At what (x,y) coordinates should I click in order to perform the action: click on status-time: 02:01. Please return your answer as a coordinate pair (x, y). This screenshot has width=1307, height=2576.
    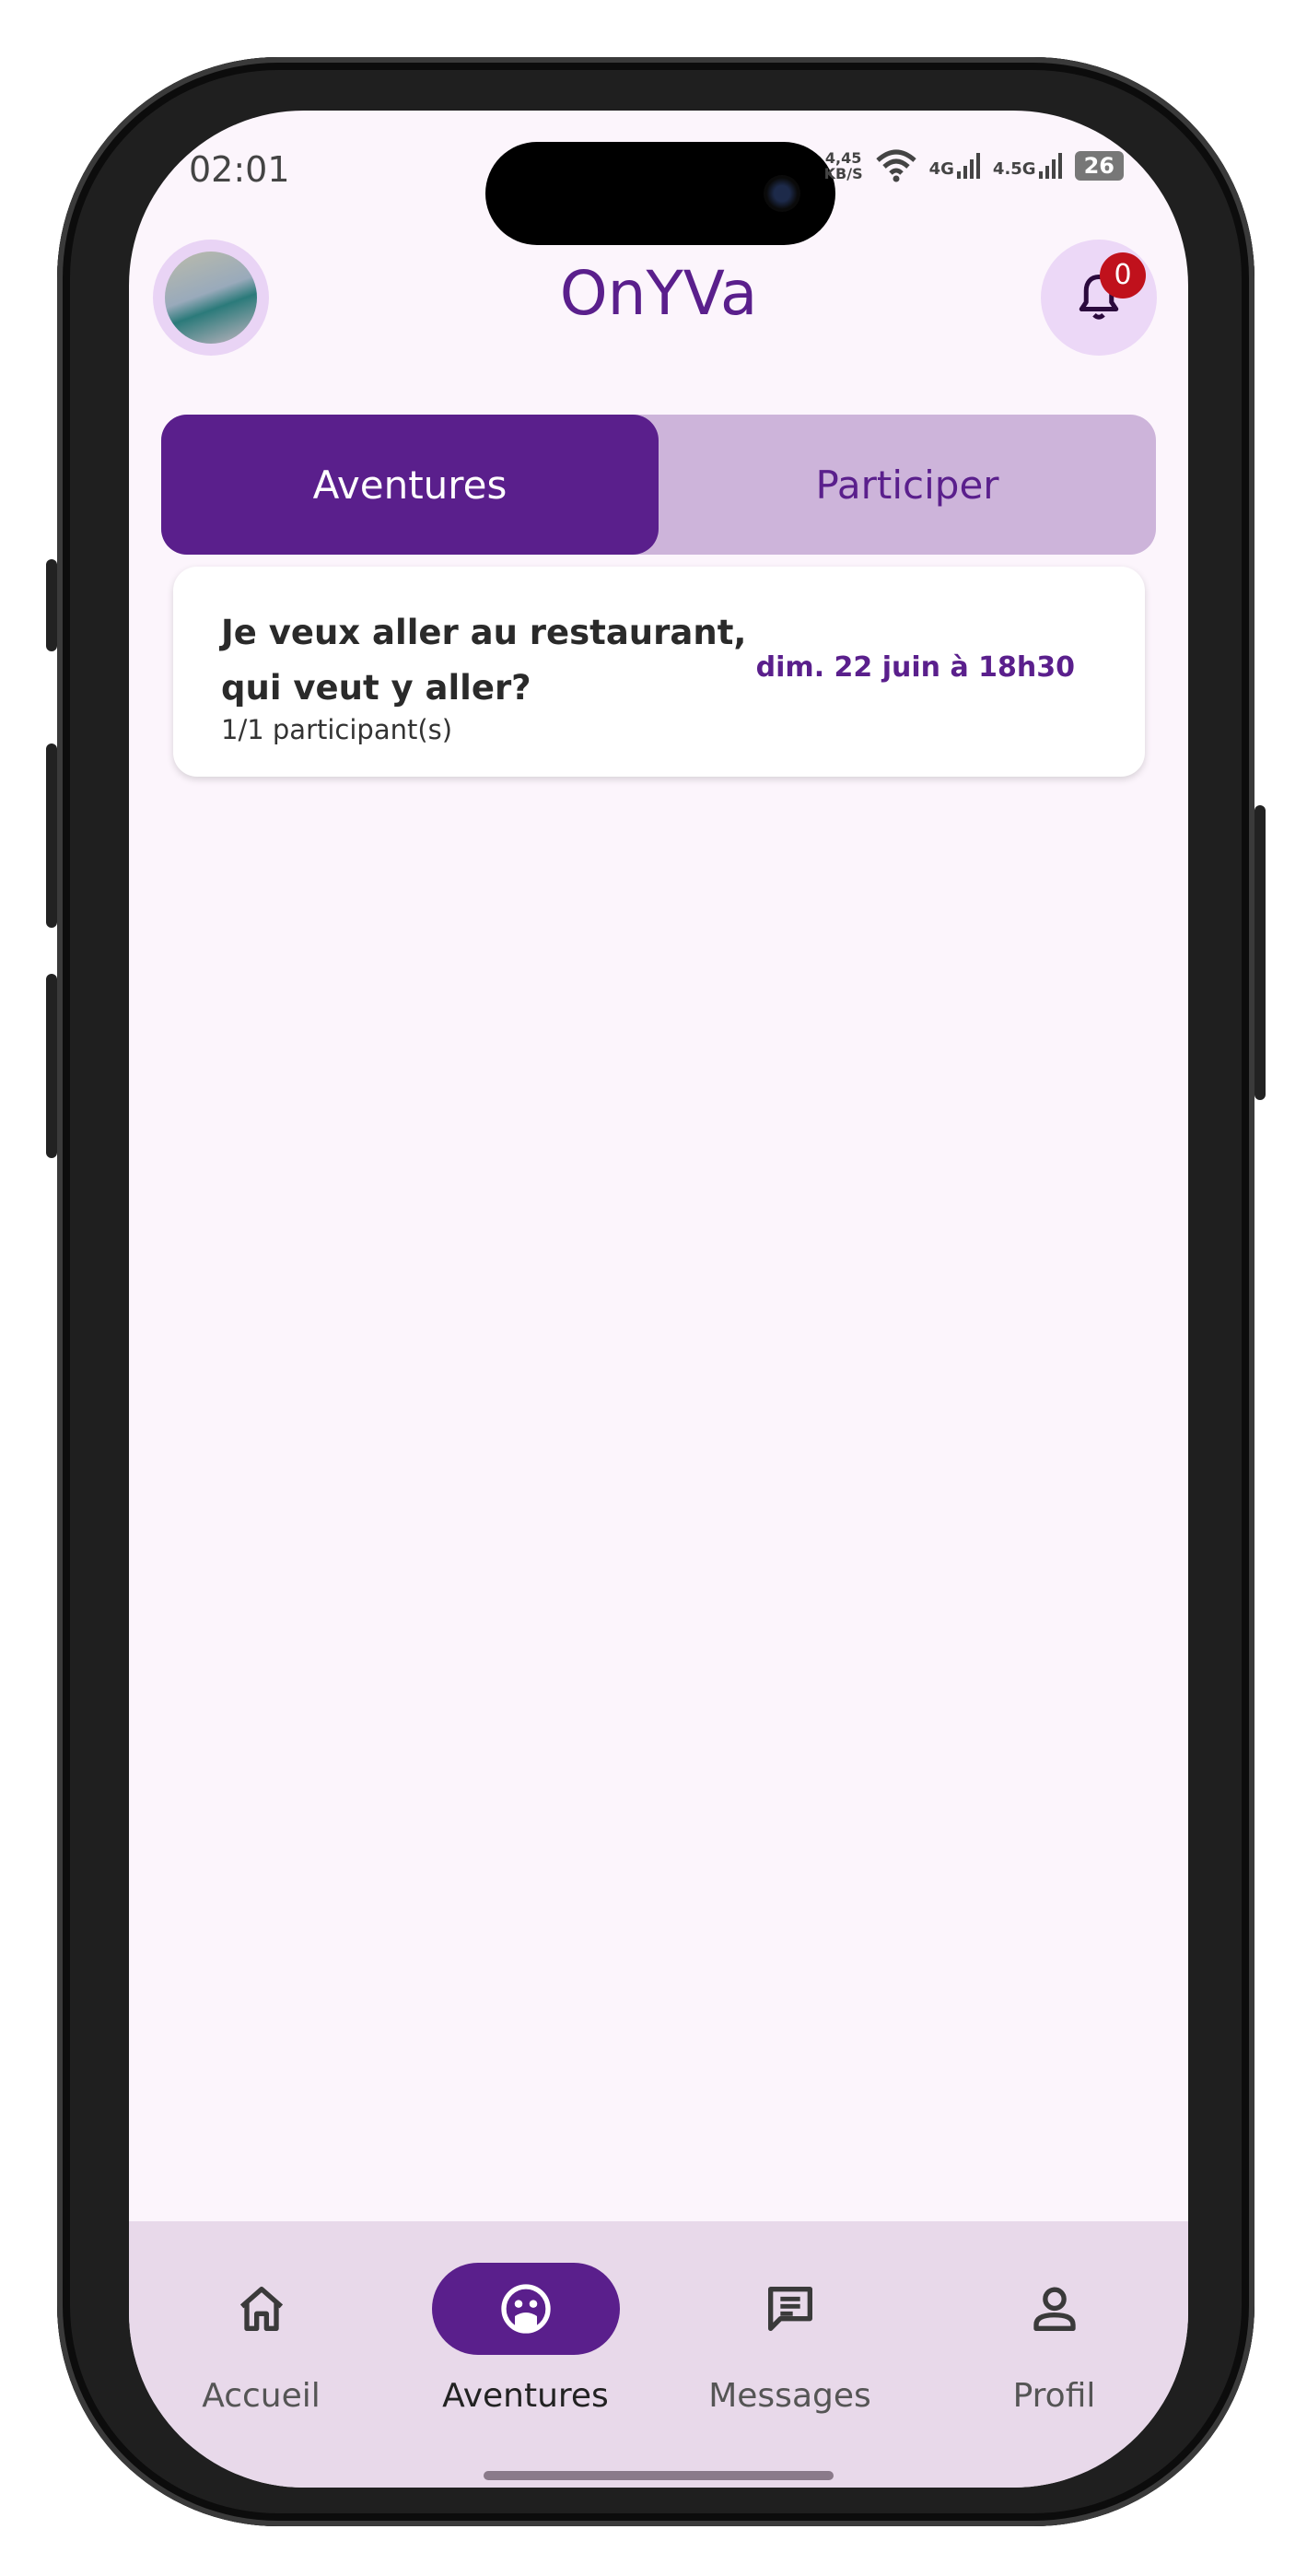
    Looking at the image, I should click on (240, 169).